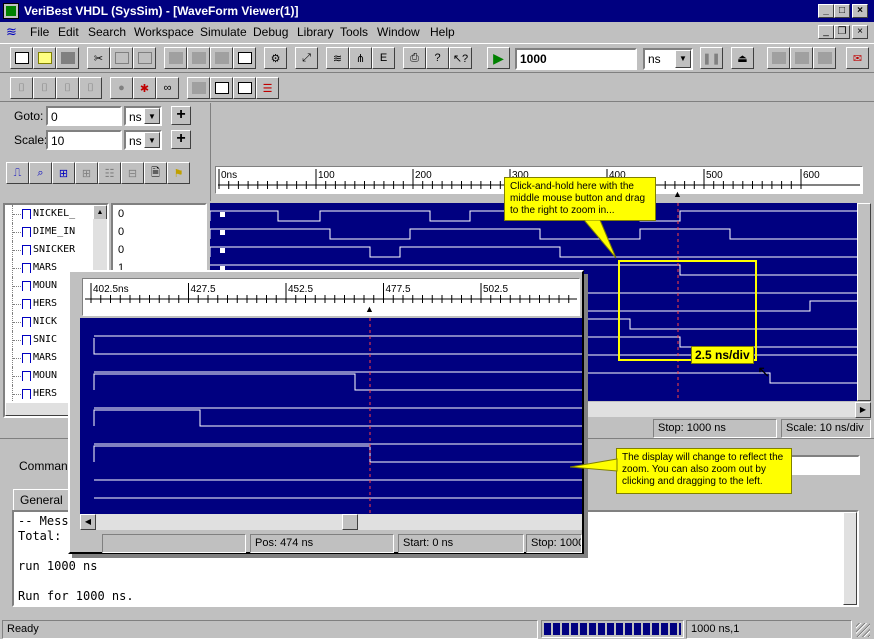  What do you see at coordinates (711, 58) in the screenshot?
I see `pause-icon: ❚❚` at bounding box center [711, 58].